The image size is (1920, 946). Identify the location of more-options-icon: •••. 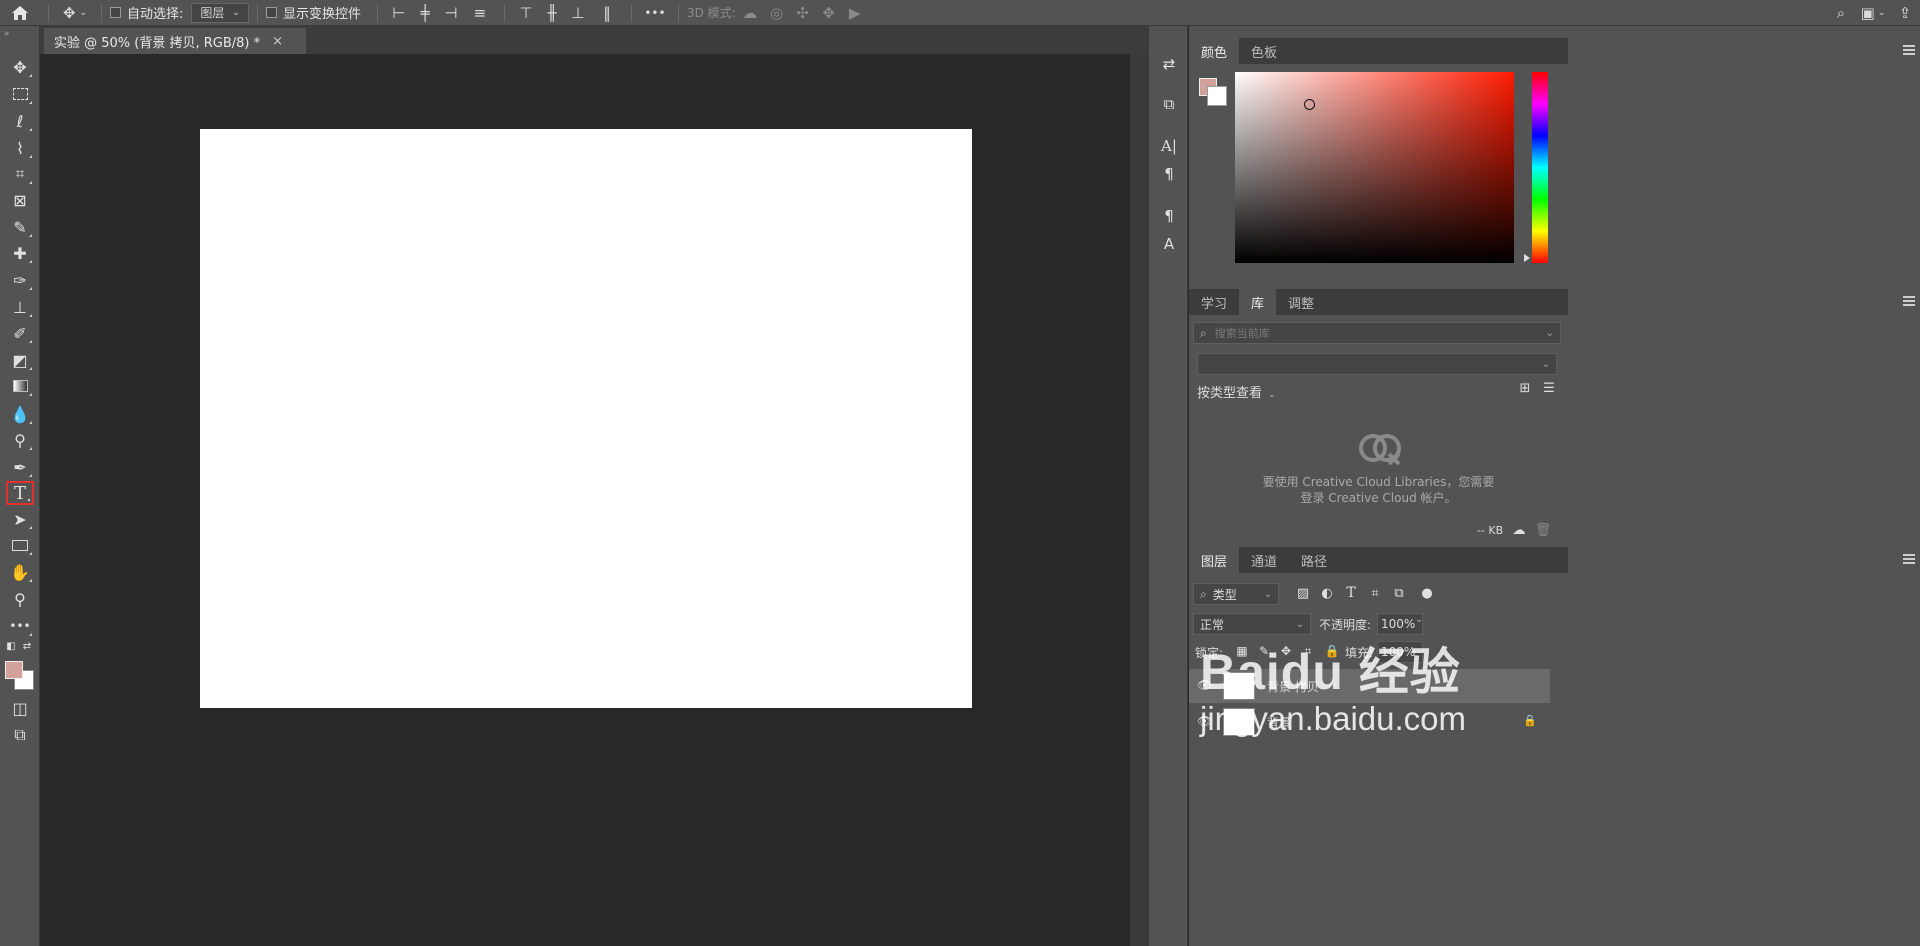
(655, 13).